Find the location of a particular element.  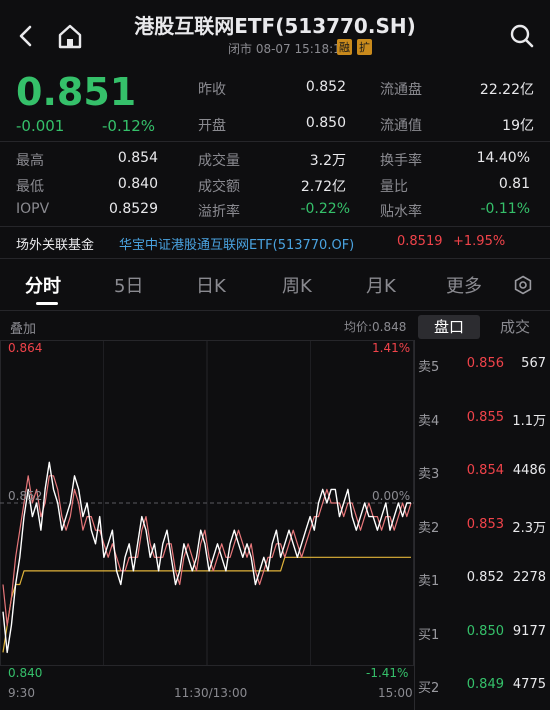

orderbook-volume: 1.1万 is located at coordinates (529, 421).